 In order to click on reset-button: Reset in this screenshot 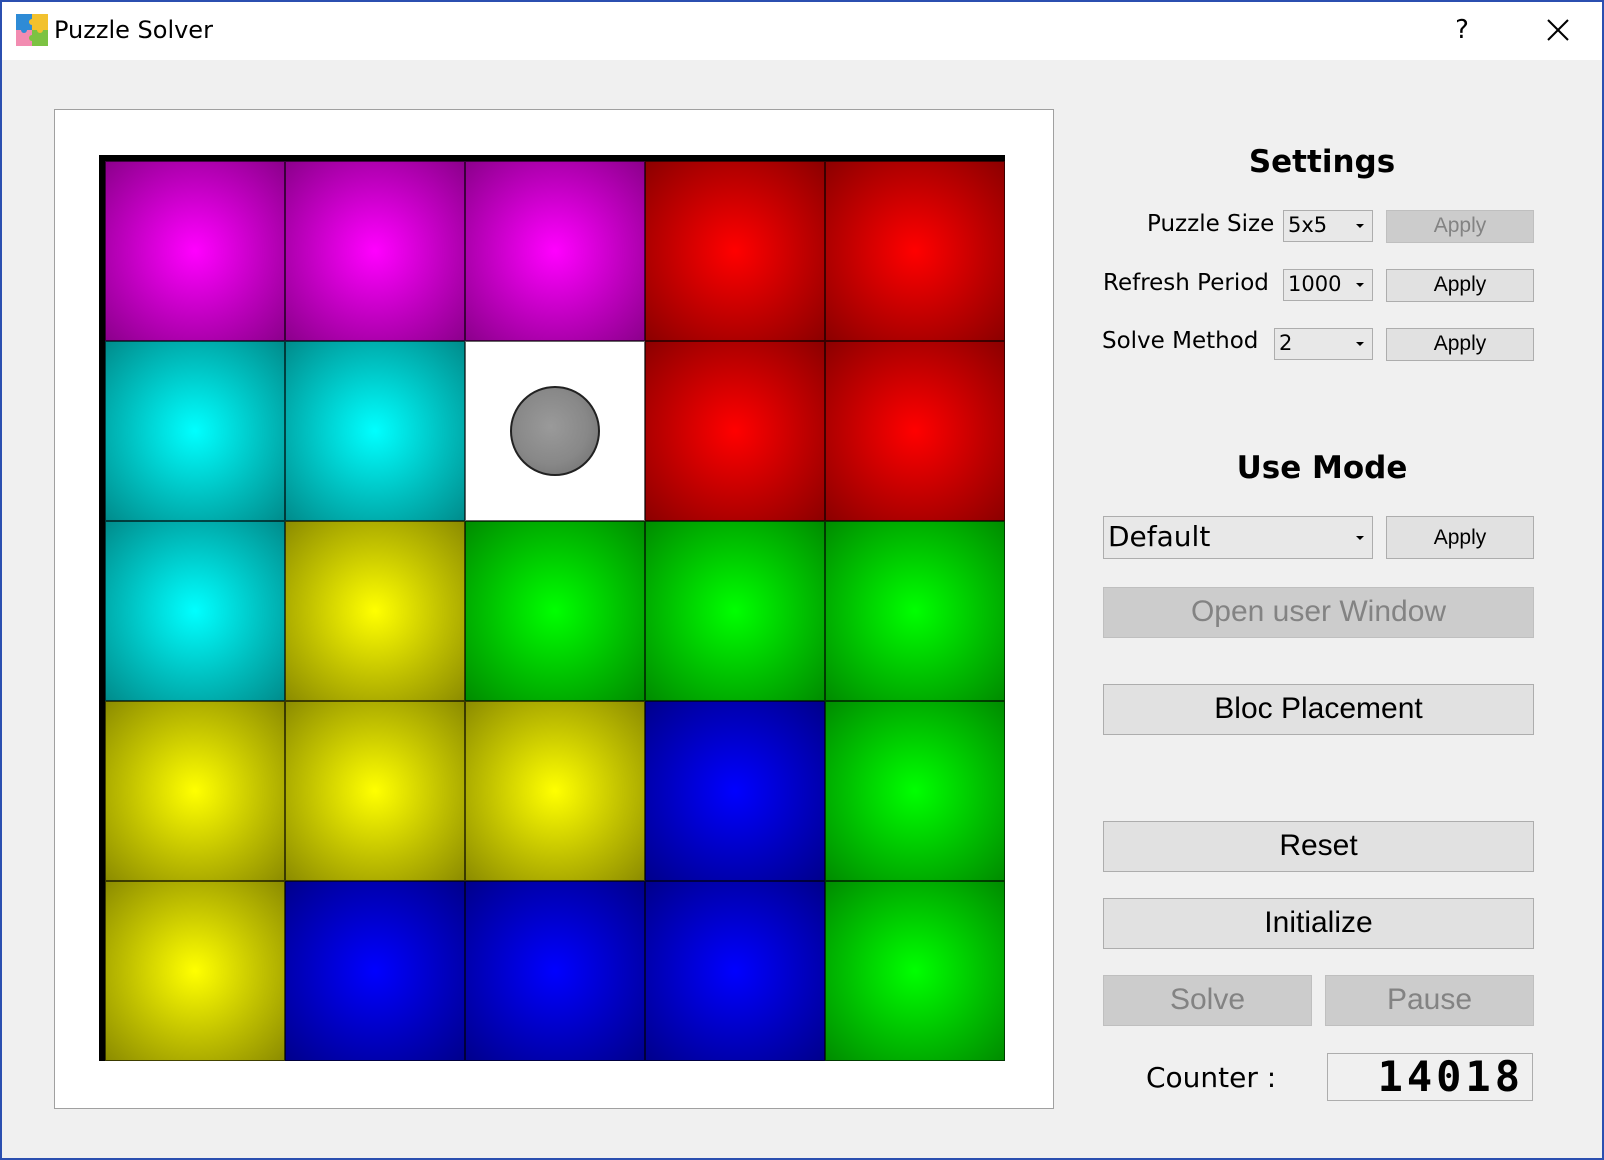, I will do `click(1318, 846)`.